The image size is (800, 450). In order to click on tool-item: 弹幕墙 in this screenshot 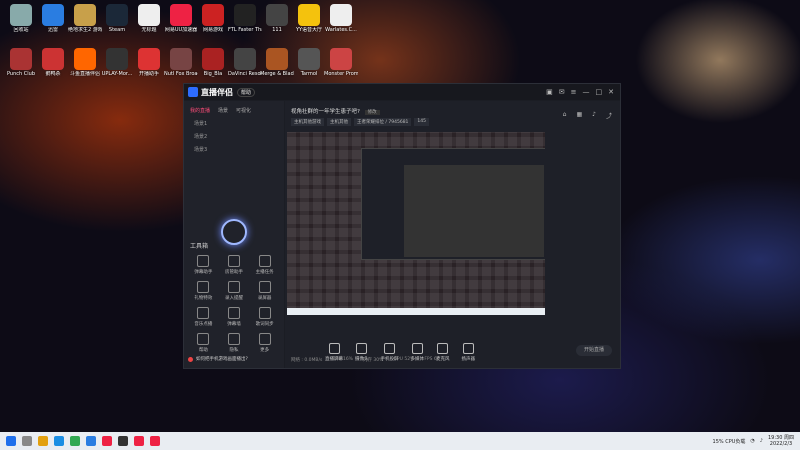, I will do `click(234, 317)`.